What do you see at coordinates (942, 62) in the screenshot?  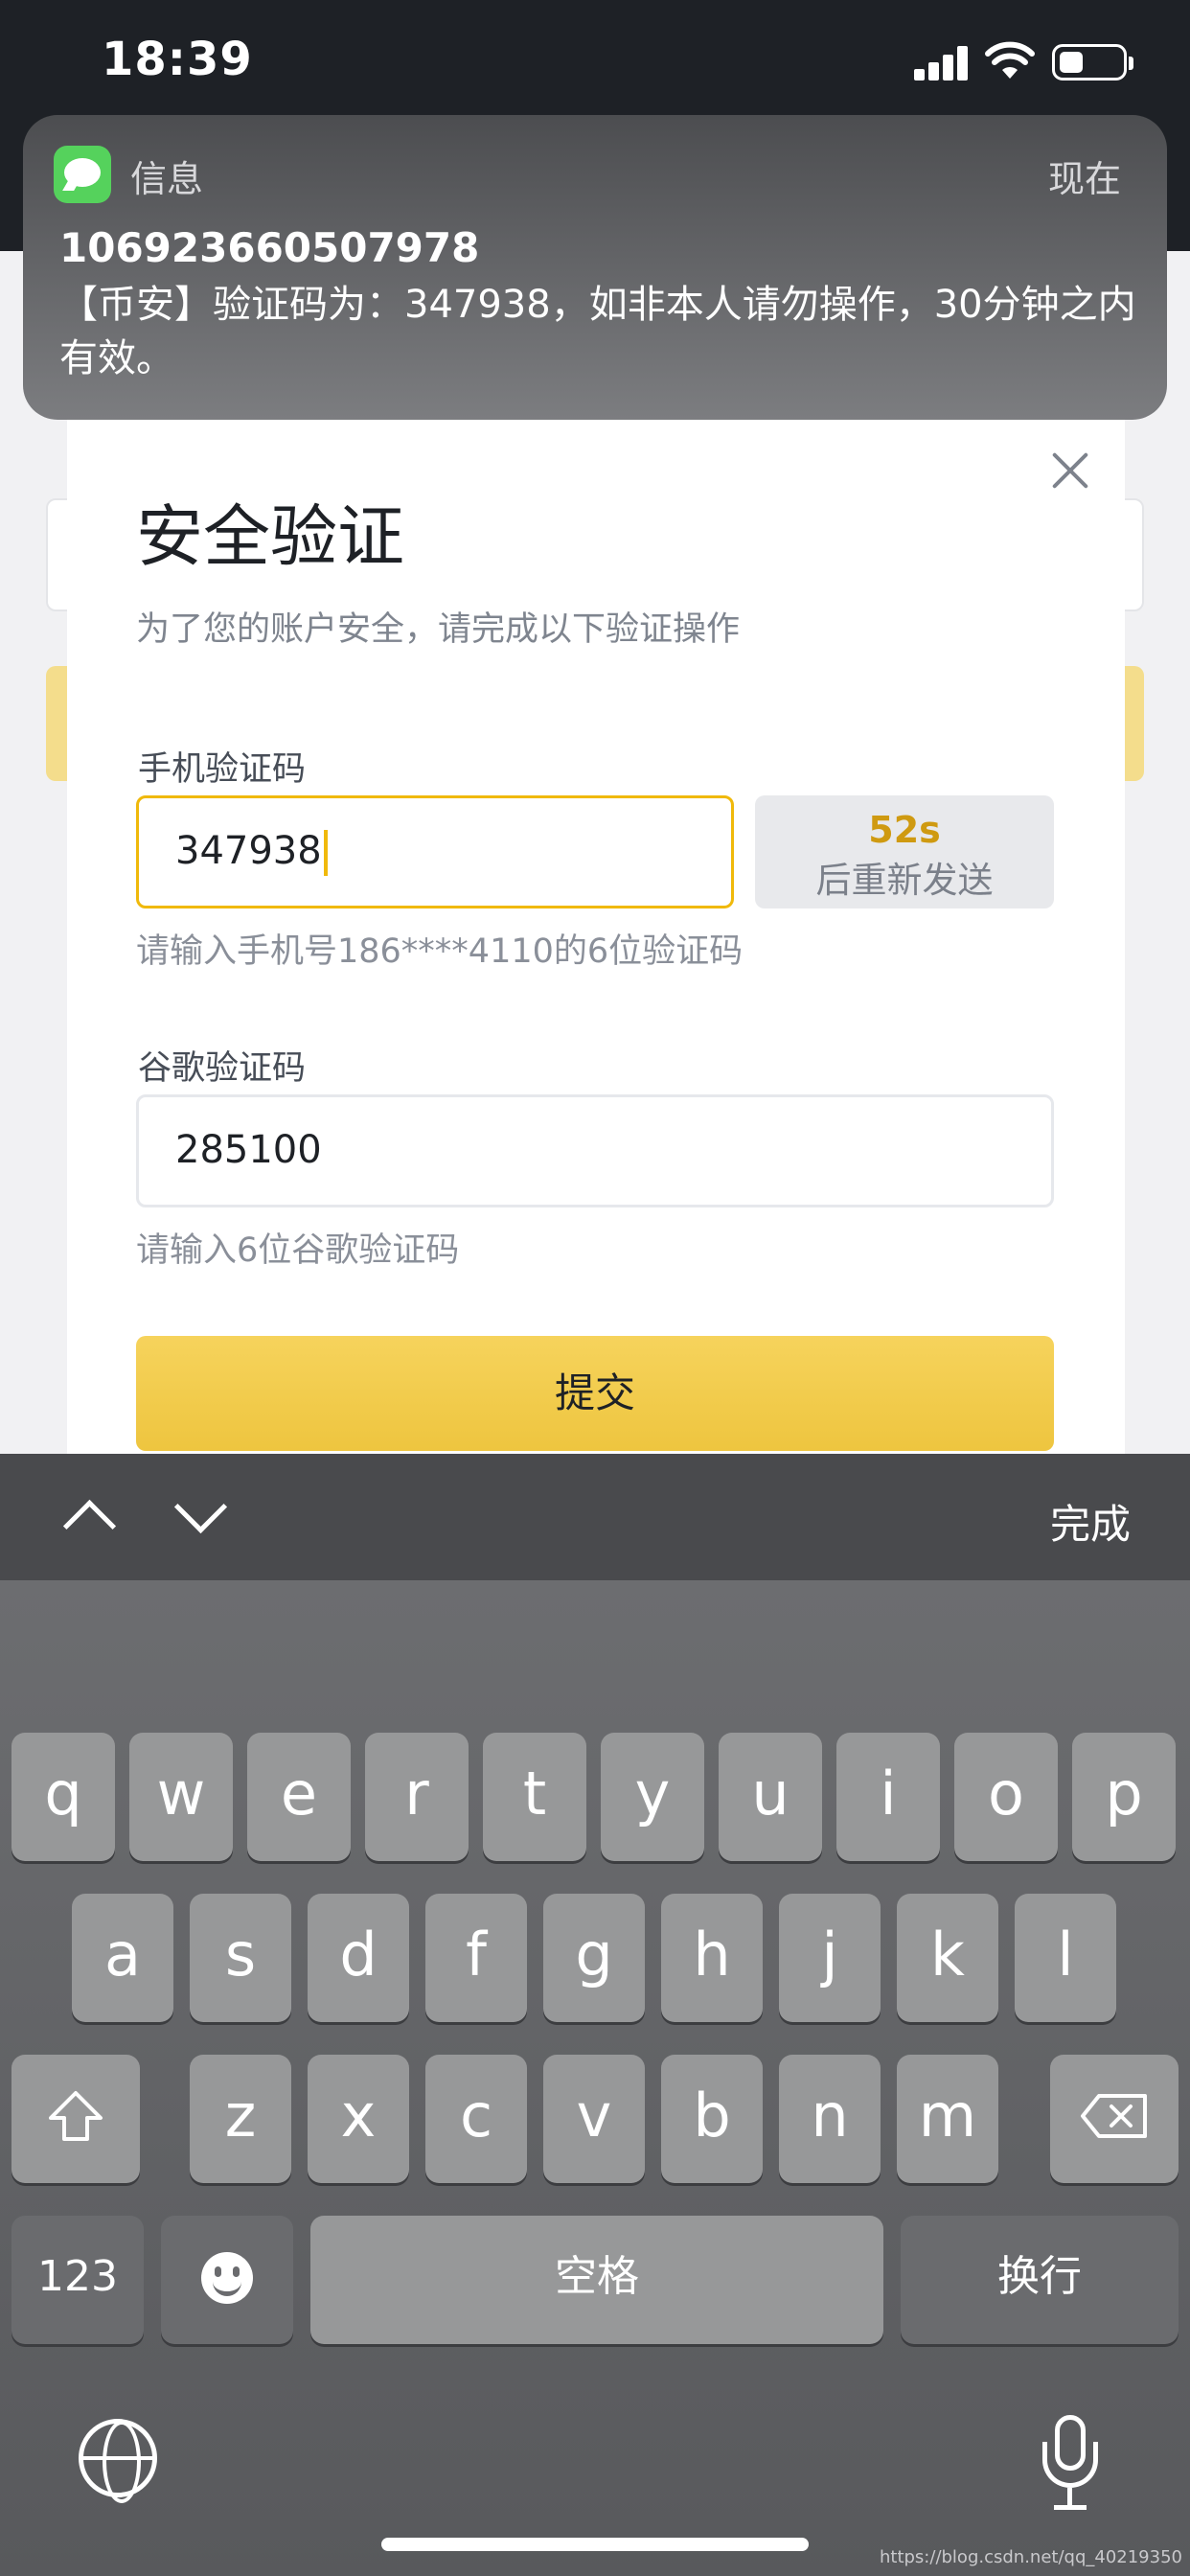 I see `cellular-signal-icon` at bounding box center [942, 62].